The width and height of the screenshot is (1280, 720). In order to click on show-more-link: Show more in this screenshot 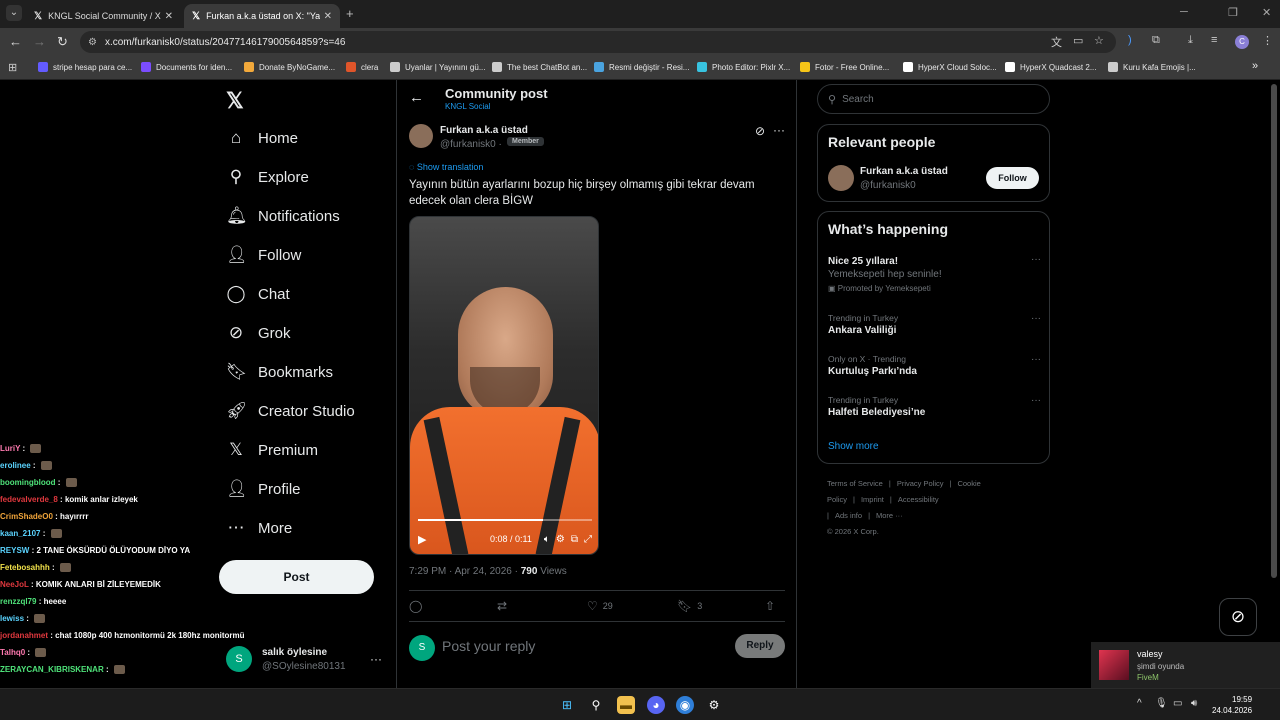, I will do `click(853, 446)`.